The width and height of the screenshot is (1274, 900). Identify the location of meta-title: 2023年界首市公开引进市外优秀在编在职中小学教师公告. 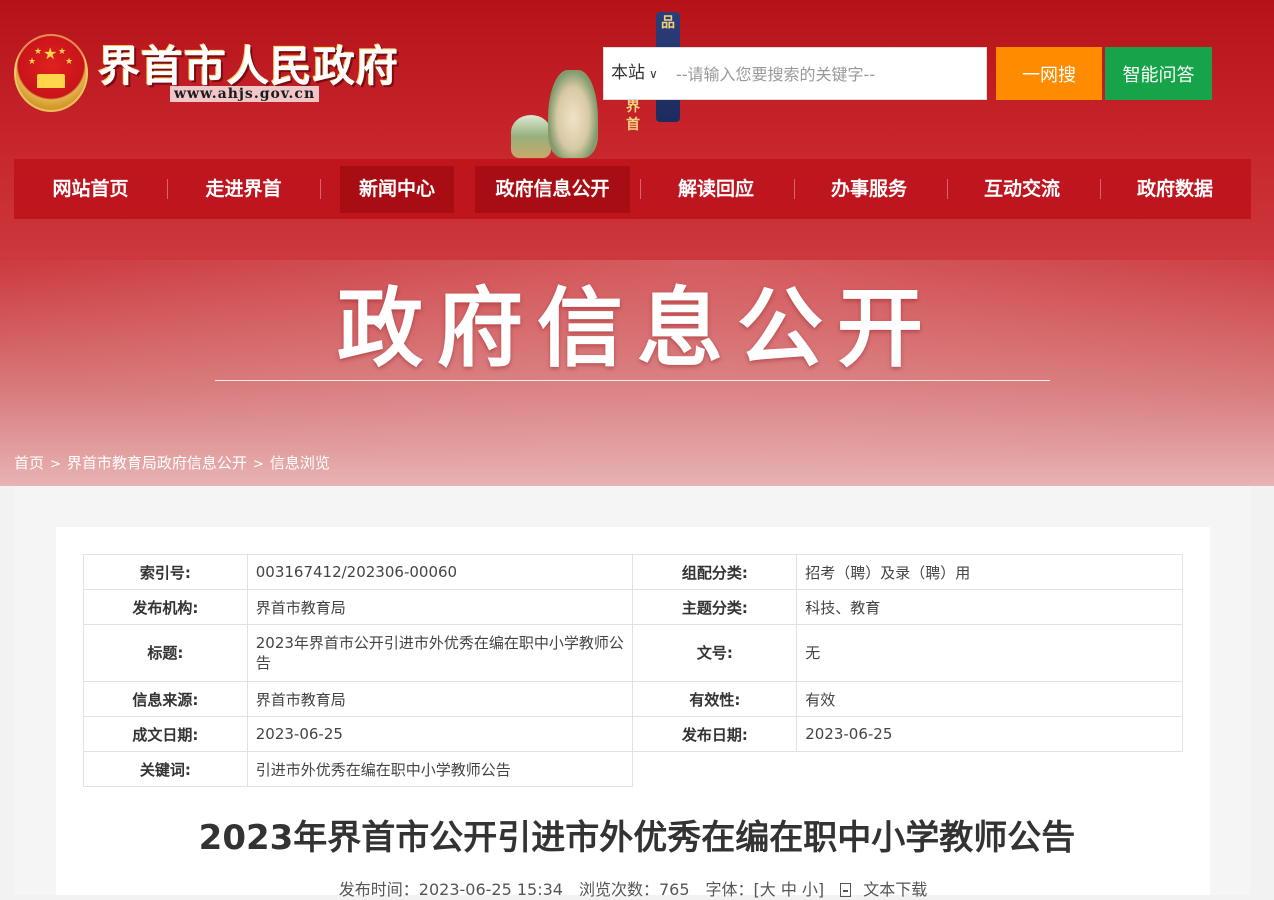
(440, 653).